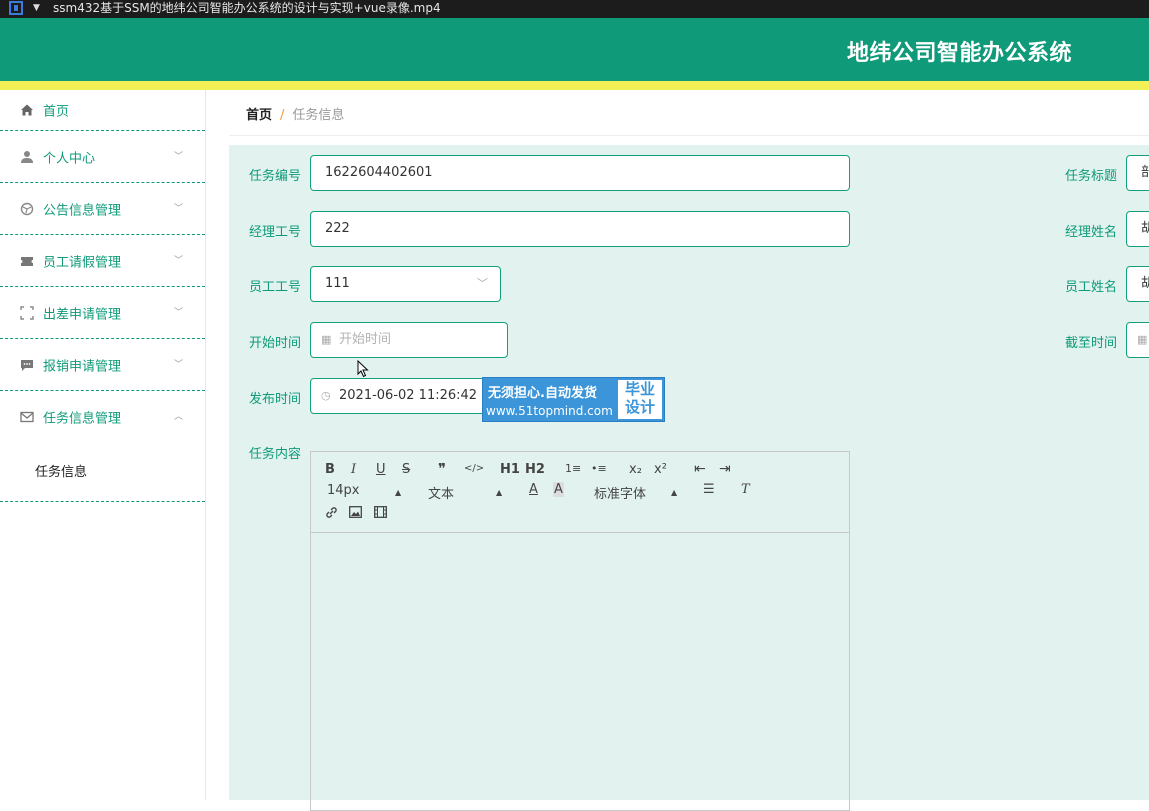 The height and width of the screenshot is (811, 1149). I want to click on sidebar-item-label: 个人中心, so click(69, 158).